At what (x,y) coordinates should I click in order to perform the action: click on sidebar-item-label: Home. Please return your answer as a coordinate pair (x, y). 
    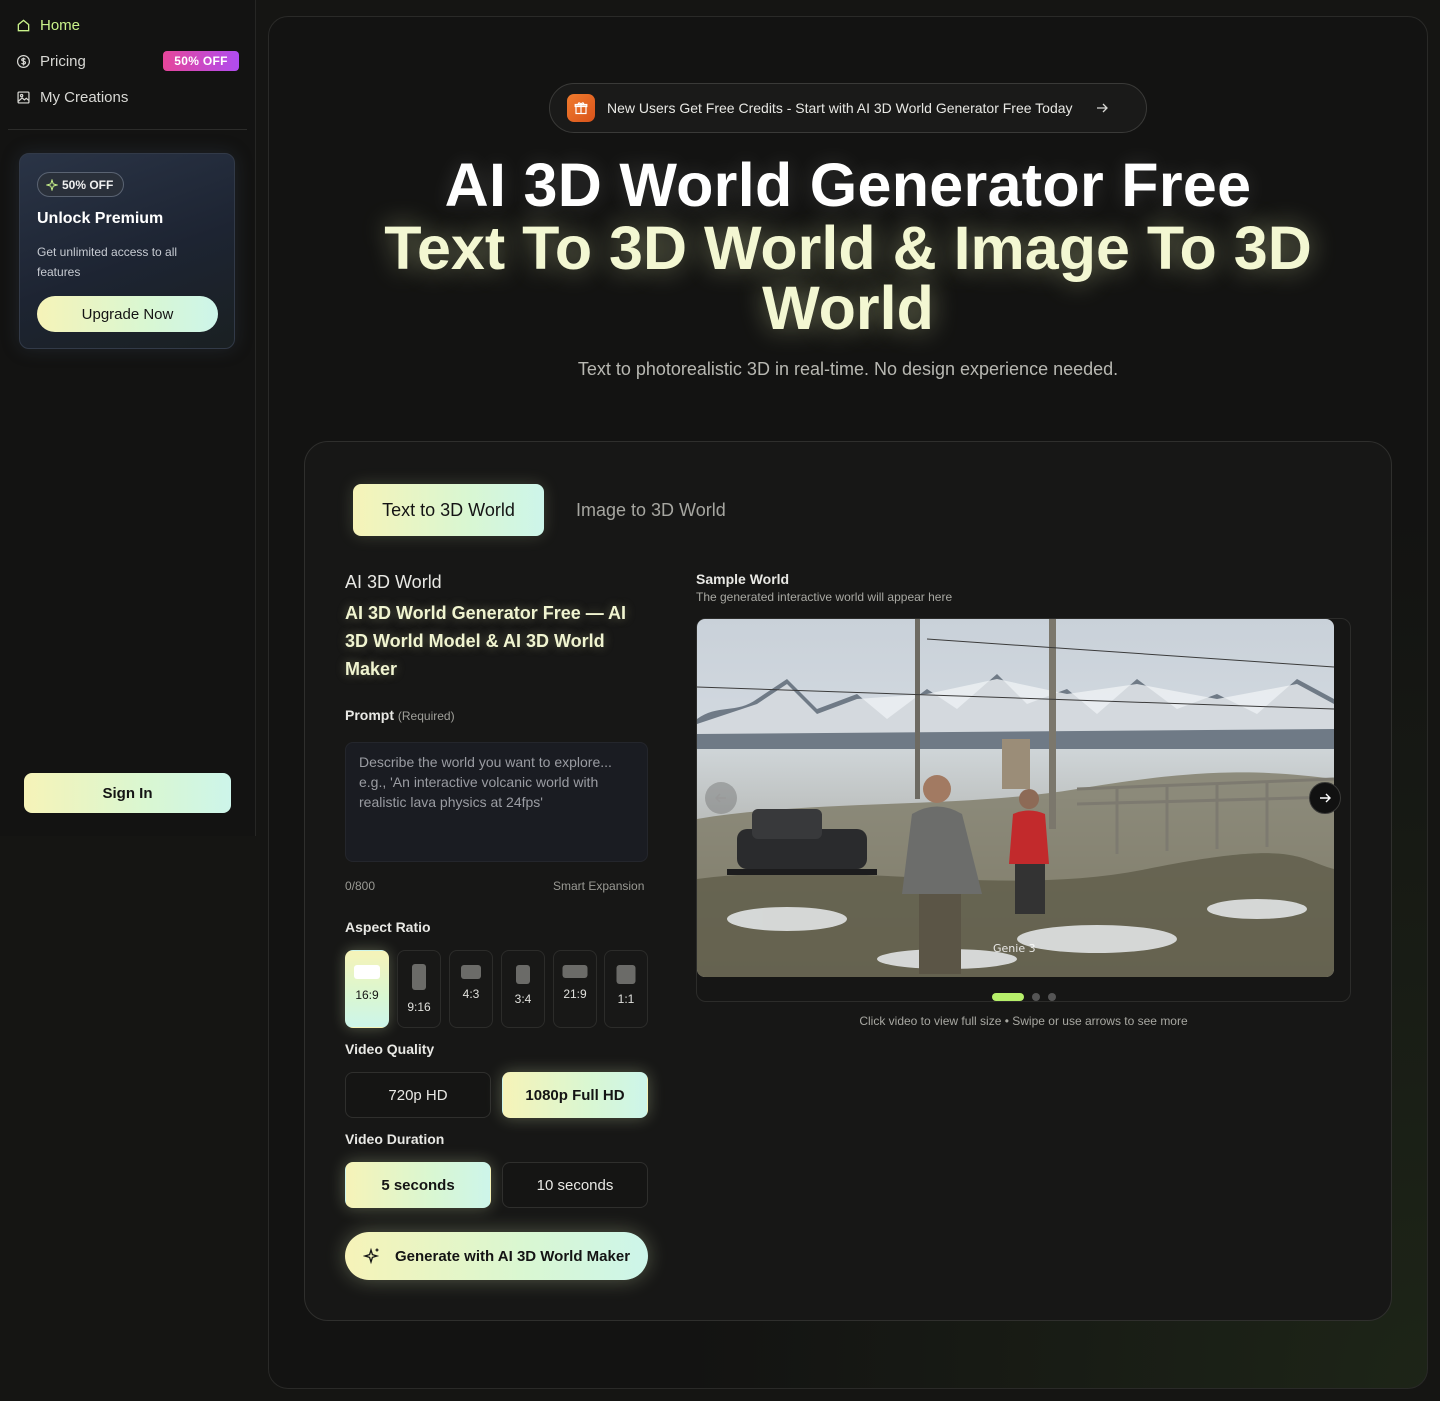
    Looking at the image, I should click on (60, 25).